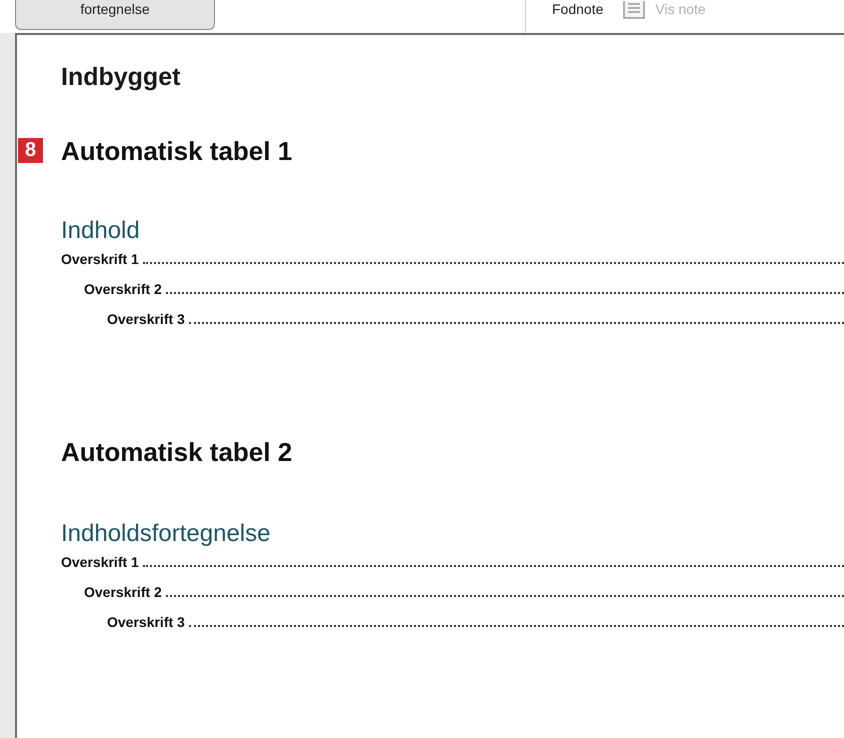  Describe the element at coordinates (166, 534) in the screenshot. I see `toc-heading: Indholdsfortegnelse` at that location.